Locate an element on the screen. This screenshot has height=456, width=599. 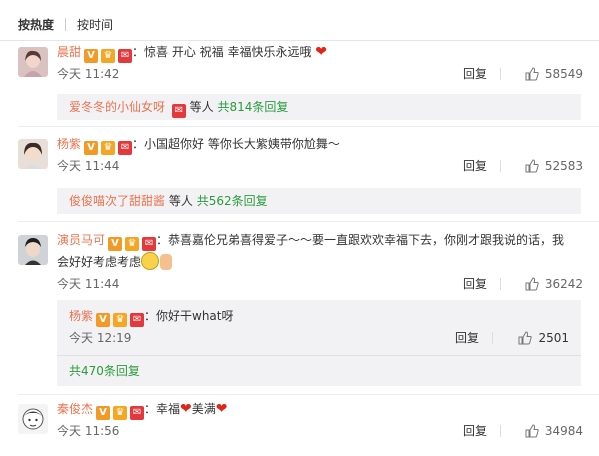
like-count: 34984 is located at coordinates (563, 431).